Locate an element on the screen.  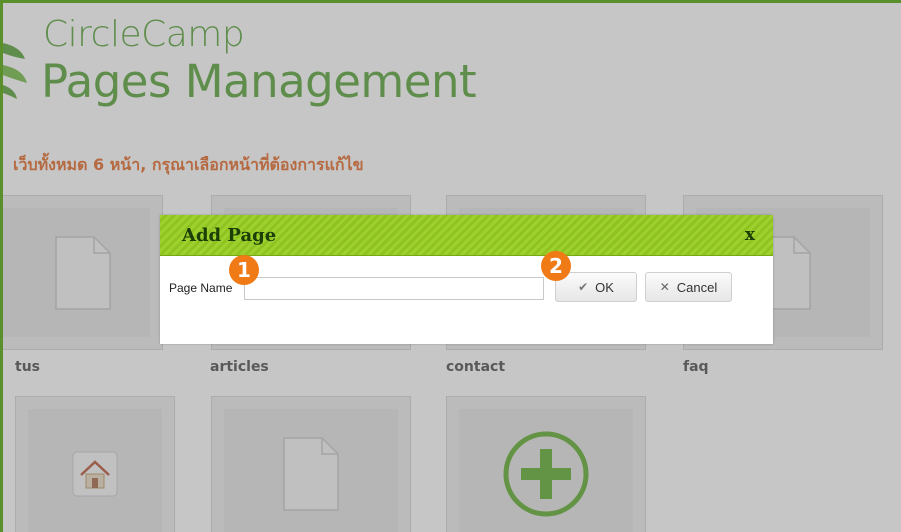
dialog-header: Add Page x is located at coordinates (466, 235).